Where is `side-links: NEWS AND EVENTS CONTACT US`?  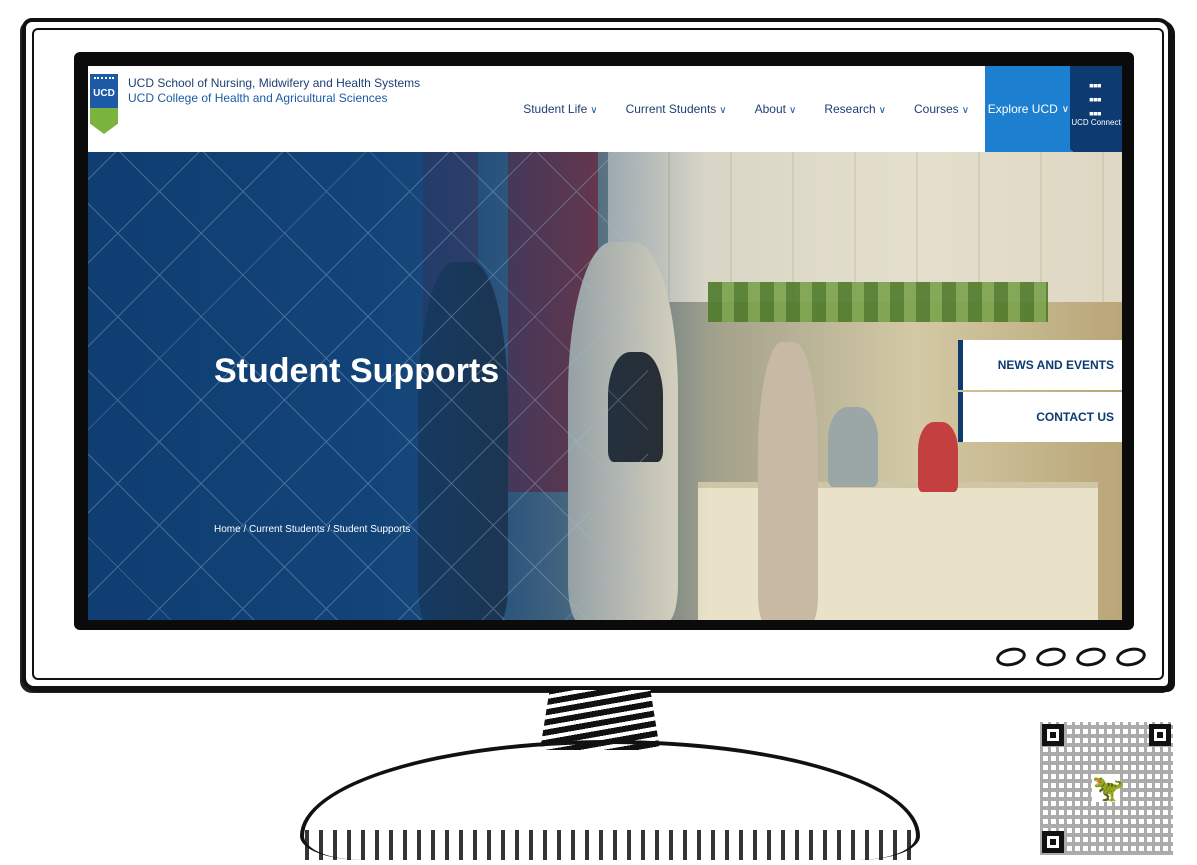
side-links: NEWS AND EVENTS CONTACT US is located at coordinates (1040, 392).